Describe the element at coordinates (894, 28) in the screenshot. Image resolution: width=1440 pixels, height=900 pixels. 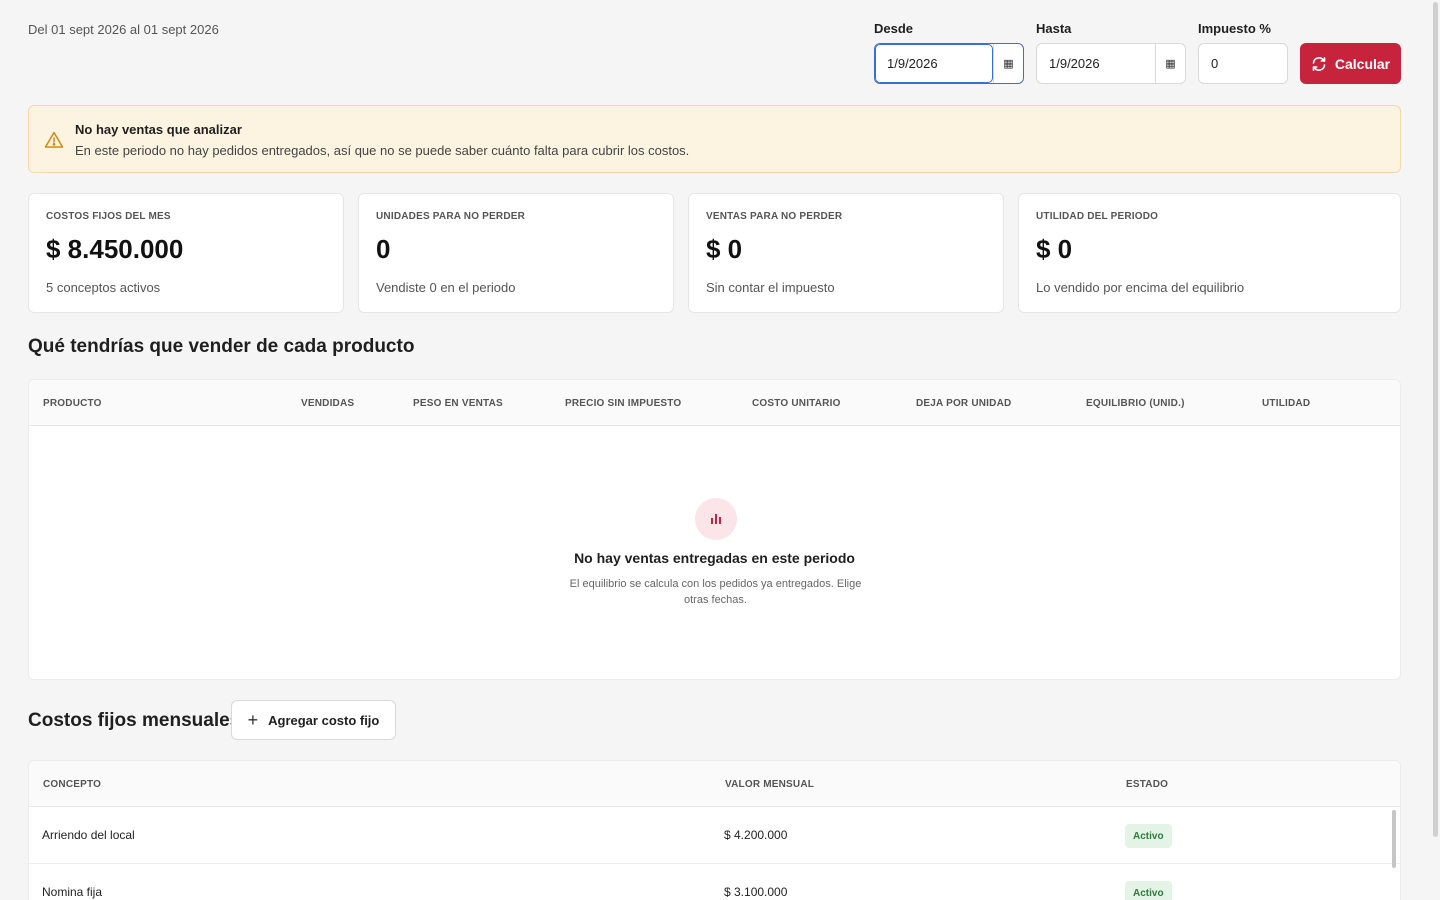
I see `from-label: Desde` at that location.